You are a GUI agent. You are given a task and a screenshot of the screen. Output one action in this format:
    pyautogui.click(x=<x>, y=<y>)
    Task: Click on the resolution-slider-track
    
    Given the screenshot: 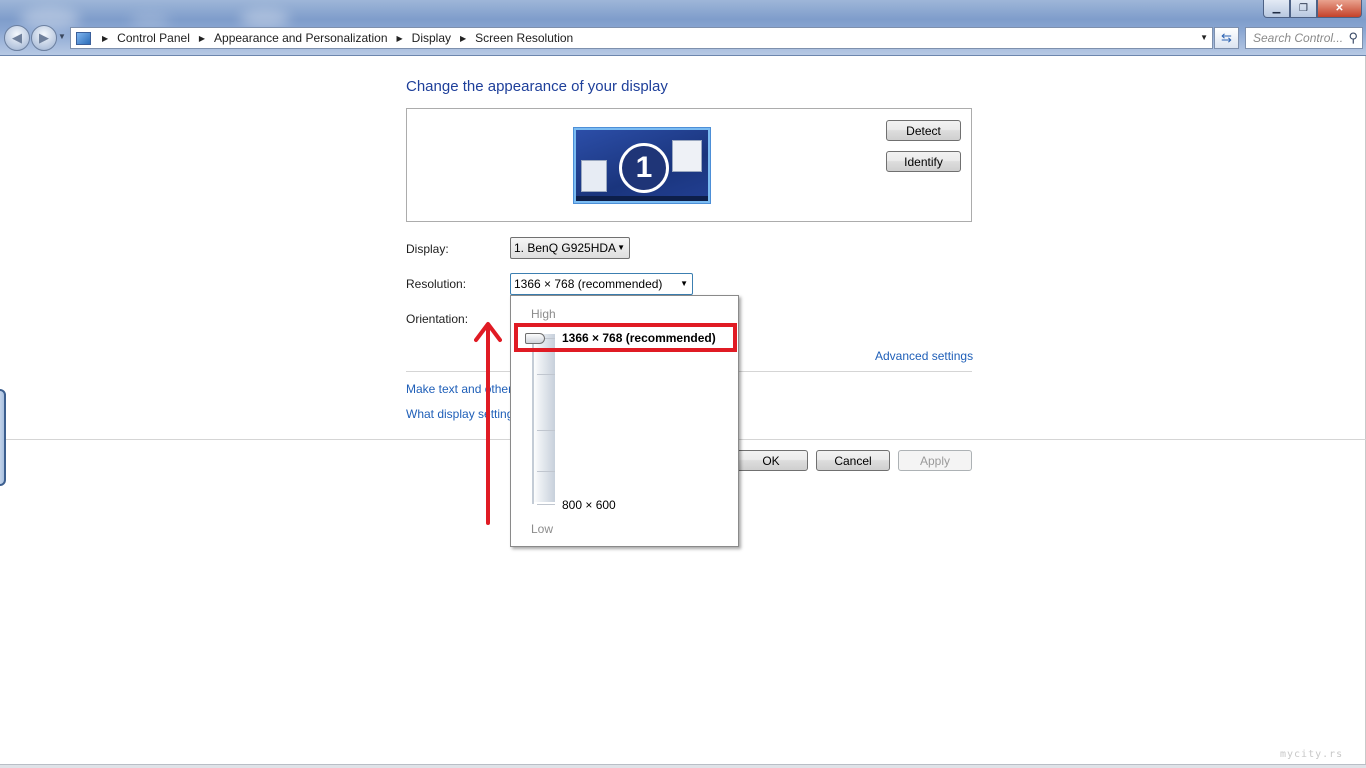 What is the action you would take?
    pyautogui.click(x=544, y=418)
    